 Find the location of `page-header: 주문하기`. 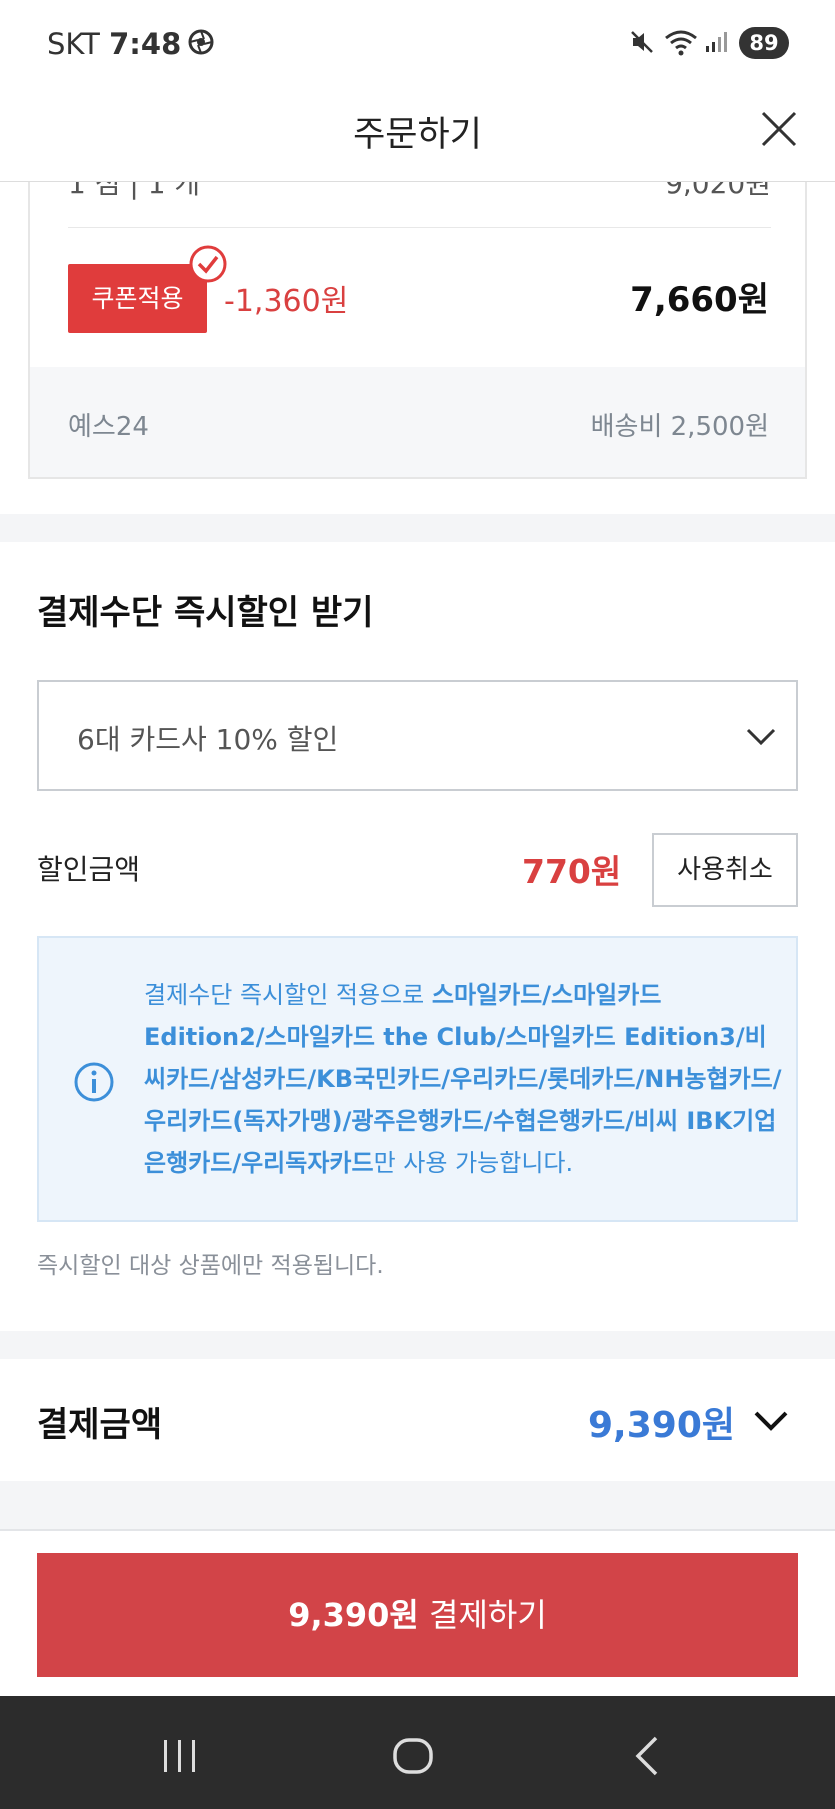

page-header: 주문하기 is located at coordinates (417, 134).